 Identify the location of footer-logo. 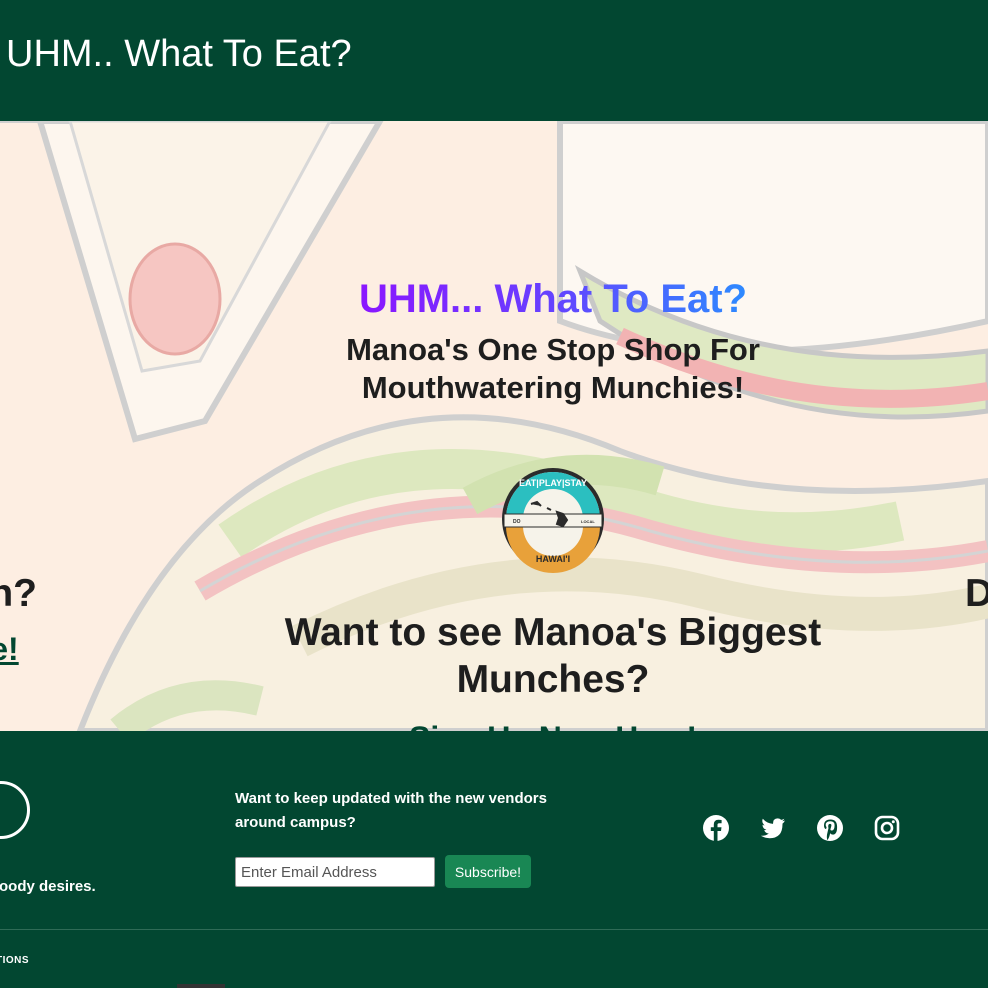
(15, 810).